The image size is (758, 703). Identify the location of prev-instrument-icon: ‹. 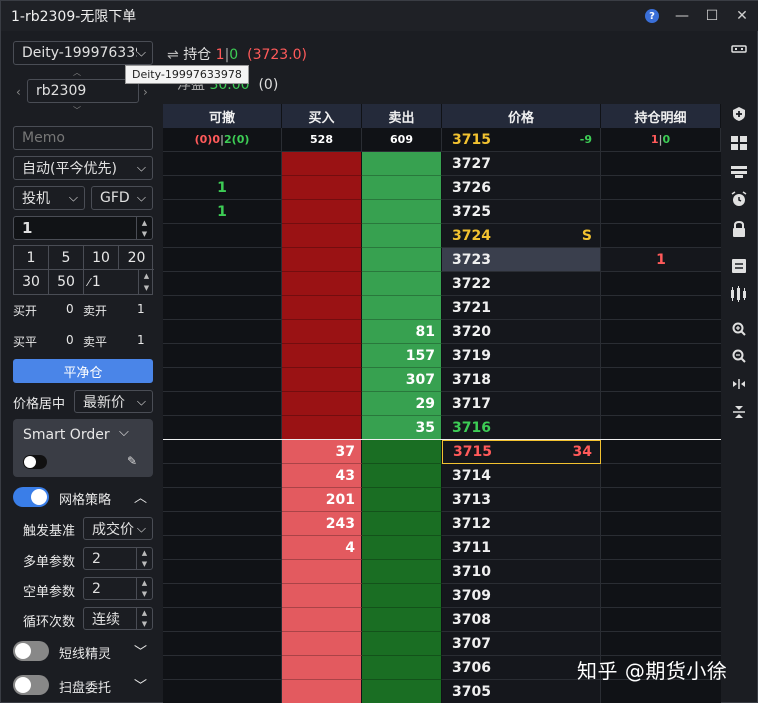
(18, 92).